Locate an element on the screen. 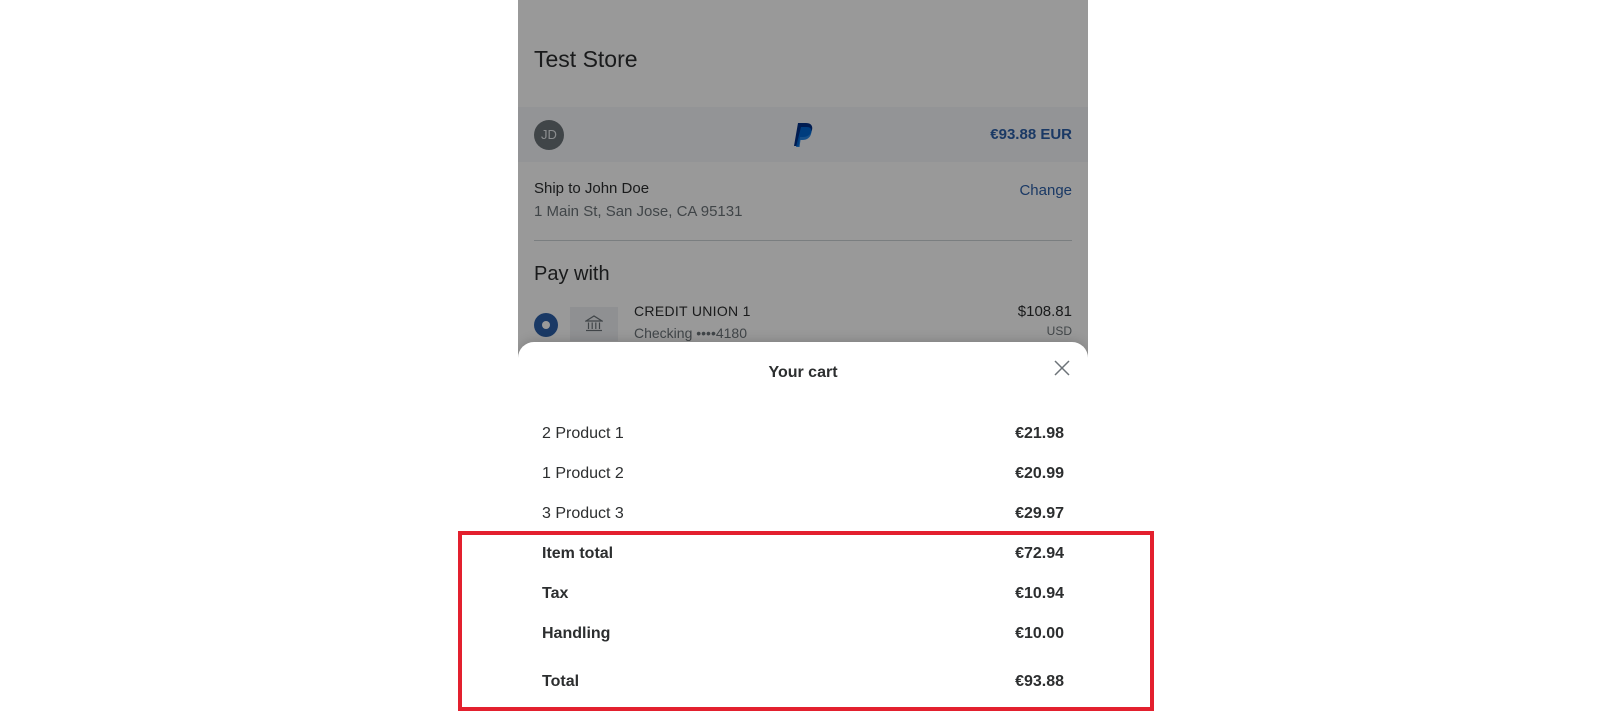  handling-label: Handling is located at coordinates (576, 633).